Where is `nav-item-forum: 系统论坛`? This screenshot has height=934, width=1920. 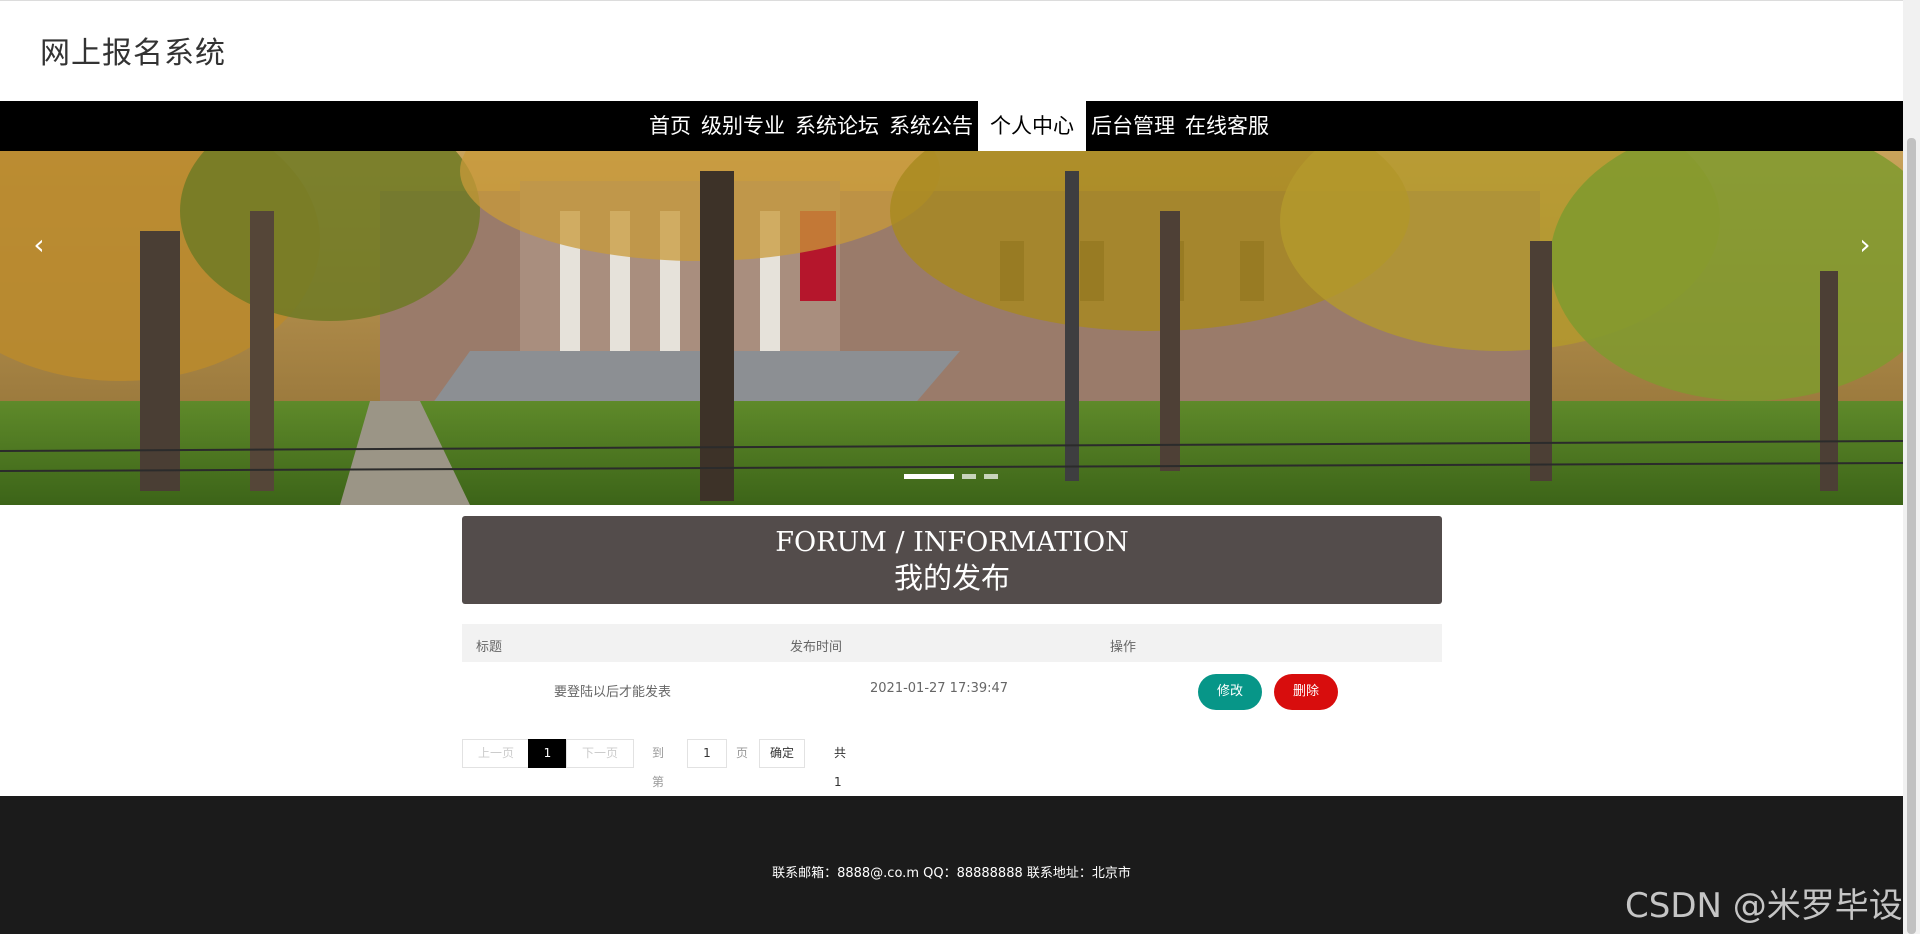 nav-item-forum: 系统论坛 is located at coordinates (837, 126).